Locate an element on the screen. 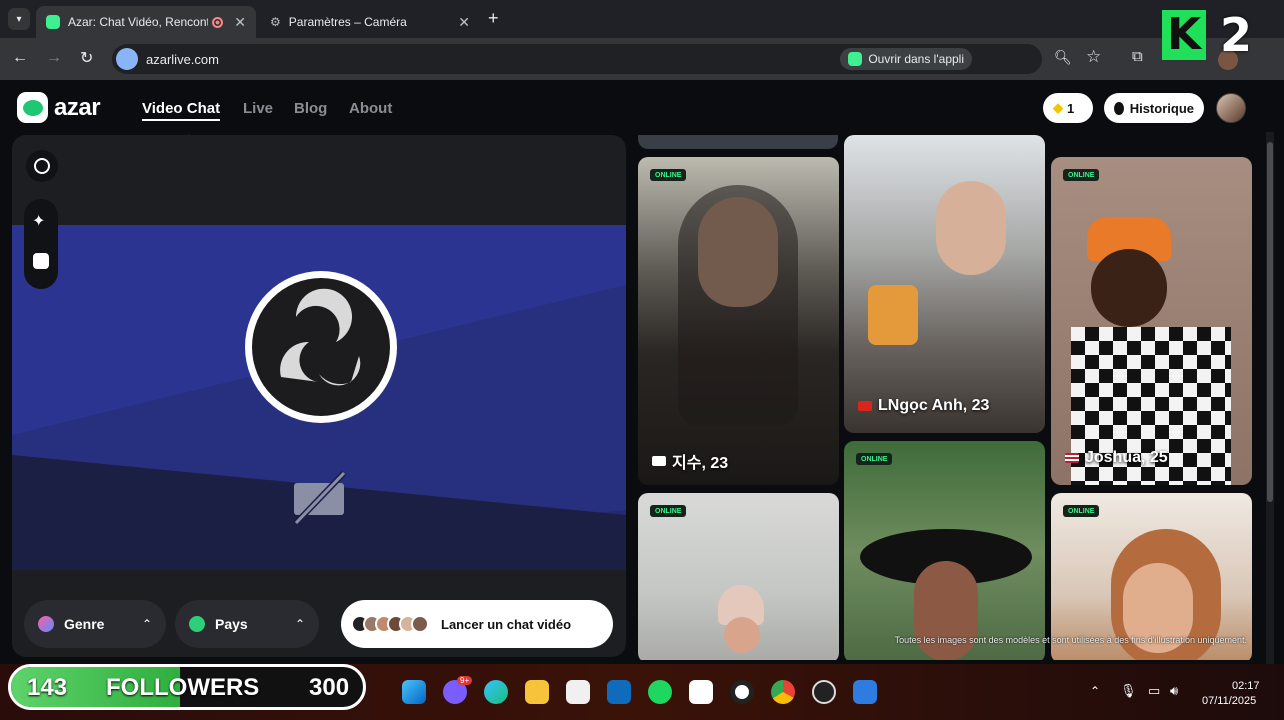  clock-time: 02:17 is located at coordinates (1246, 686).